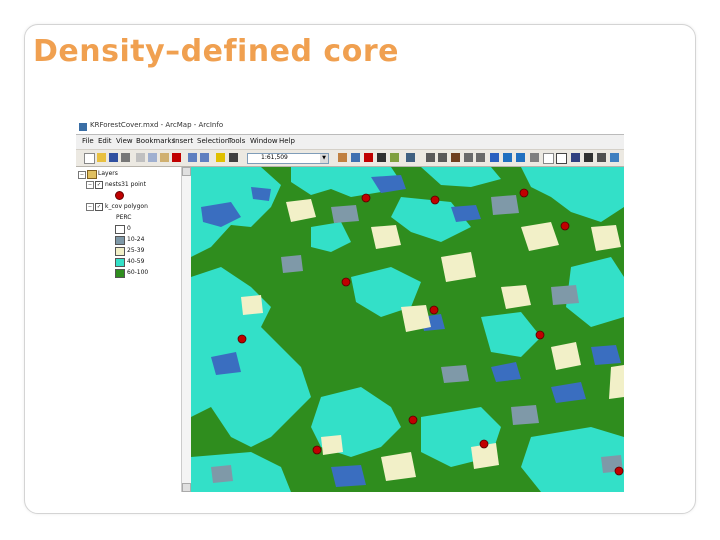 This screenshot has width=720, height=540. I want to click on menu-view: View, so click(124, 141).